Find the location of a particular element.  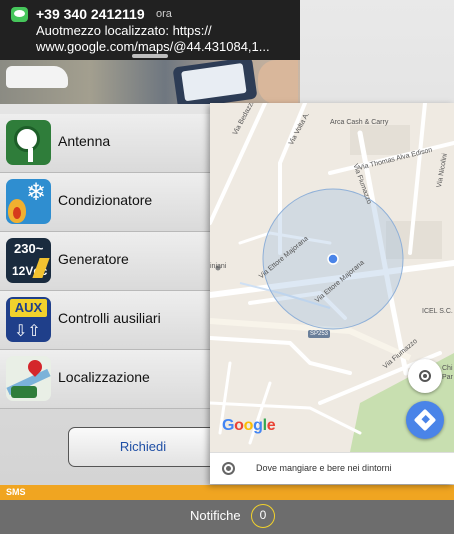

menu-item-label: Condizionatore is located at coordinates (105, 200).